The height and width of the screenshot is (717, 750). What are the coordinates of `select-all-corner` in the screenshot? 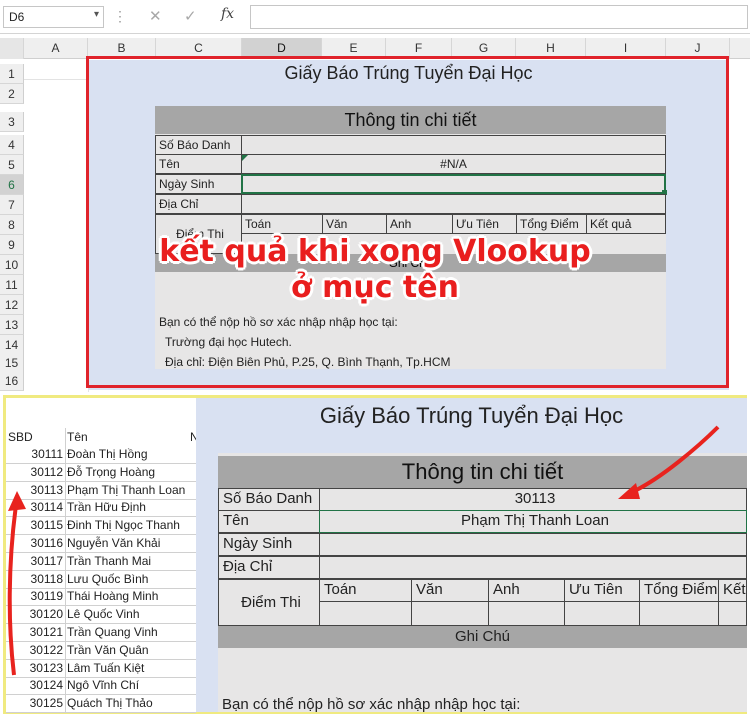 It's located at (12, 48).